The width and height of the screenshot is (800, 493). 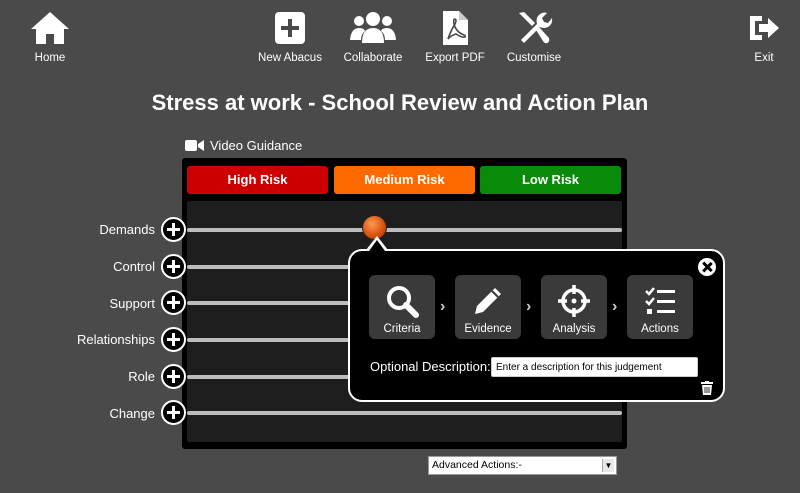 I want to click on nav-new-abacus-label: New Abacus, so click(x=290, y=58).